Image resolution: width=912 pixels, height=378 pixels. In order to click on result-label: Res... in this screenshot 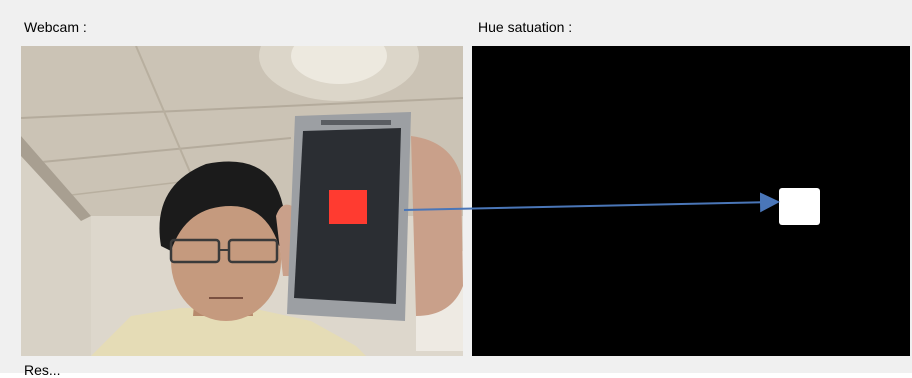, I will do `click(42, 370)`.